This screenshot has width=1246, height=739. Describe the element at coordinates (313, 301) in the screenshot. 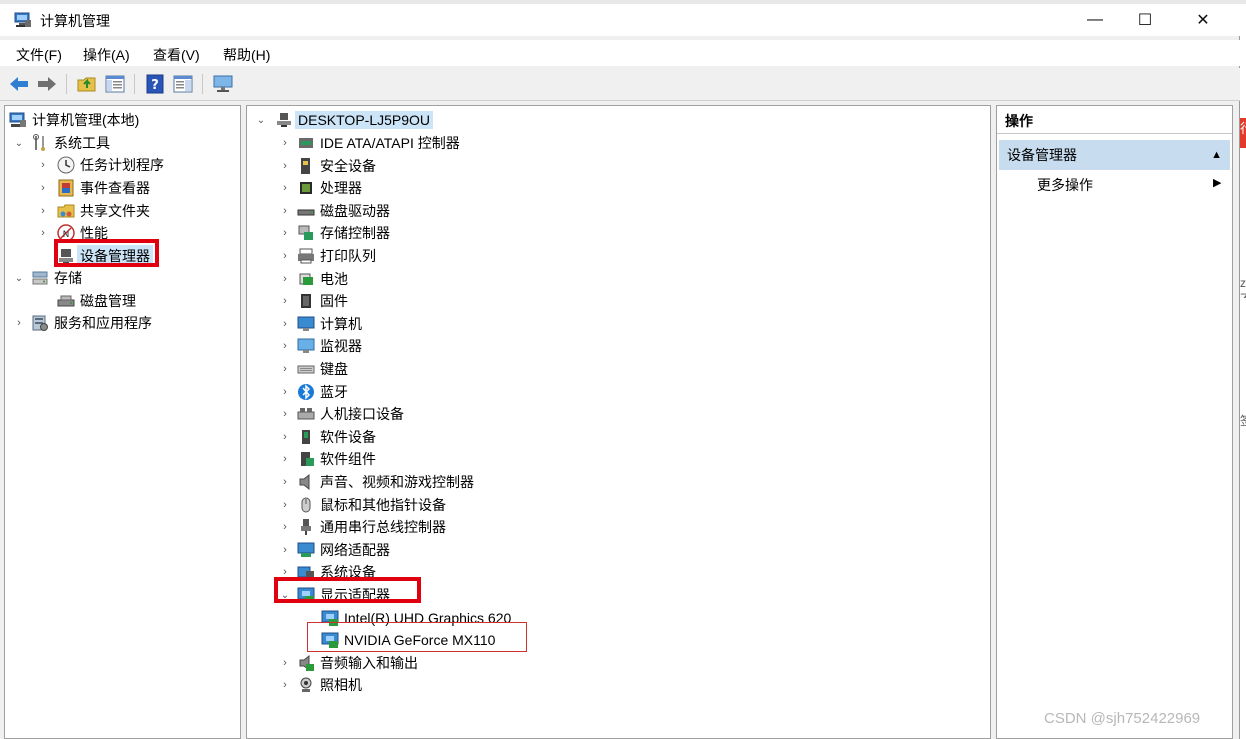

I see `device-category-row: › 固件` at that location.